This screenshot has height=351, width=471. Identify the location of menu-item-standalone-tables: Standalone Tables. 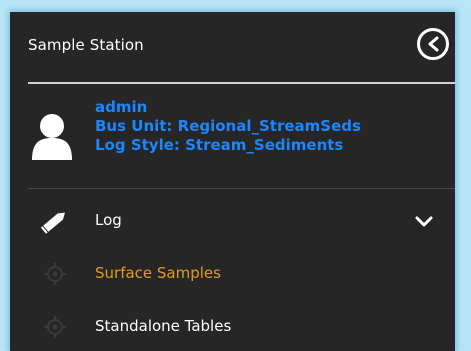
(232, 327).